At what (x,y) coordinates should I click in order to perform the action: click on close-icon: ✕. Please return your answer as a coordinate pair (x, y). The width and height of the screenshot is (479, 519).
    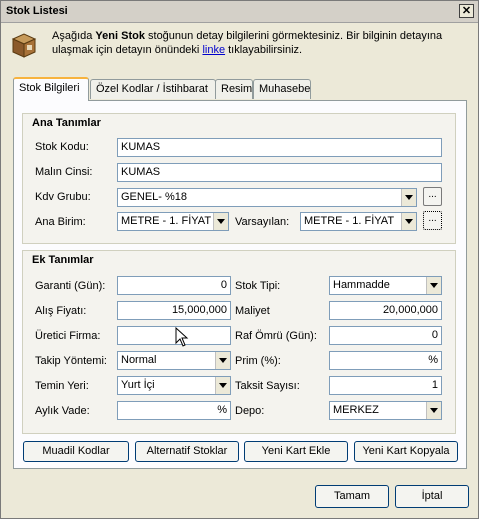
    Looking at the image, I should click on (466, 11).